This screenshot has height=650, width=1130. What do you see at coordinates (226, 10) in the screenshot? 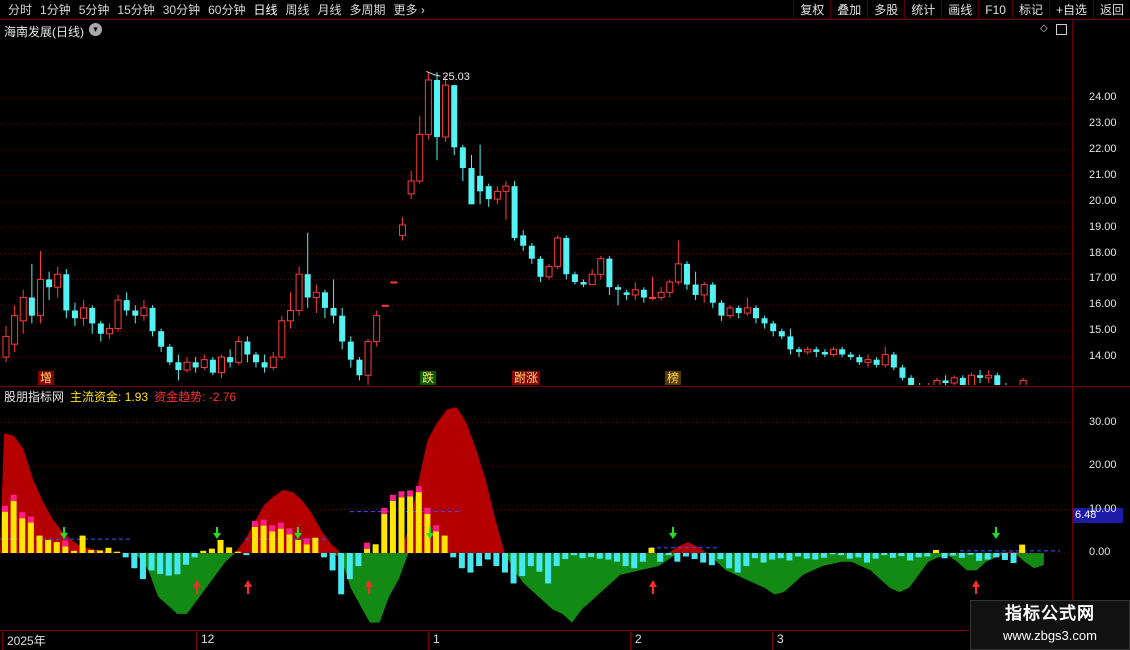
I see `period-tab-5: 60分钟` at bounding box center [226, 10].